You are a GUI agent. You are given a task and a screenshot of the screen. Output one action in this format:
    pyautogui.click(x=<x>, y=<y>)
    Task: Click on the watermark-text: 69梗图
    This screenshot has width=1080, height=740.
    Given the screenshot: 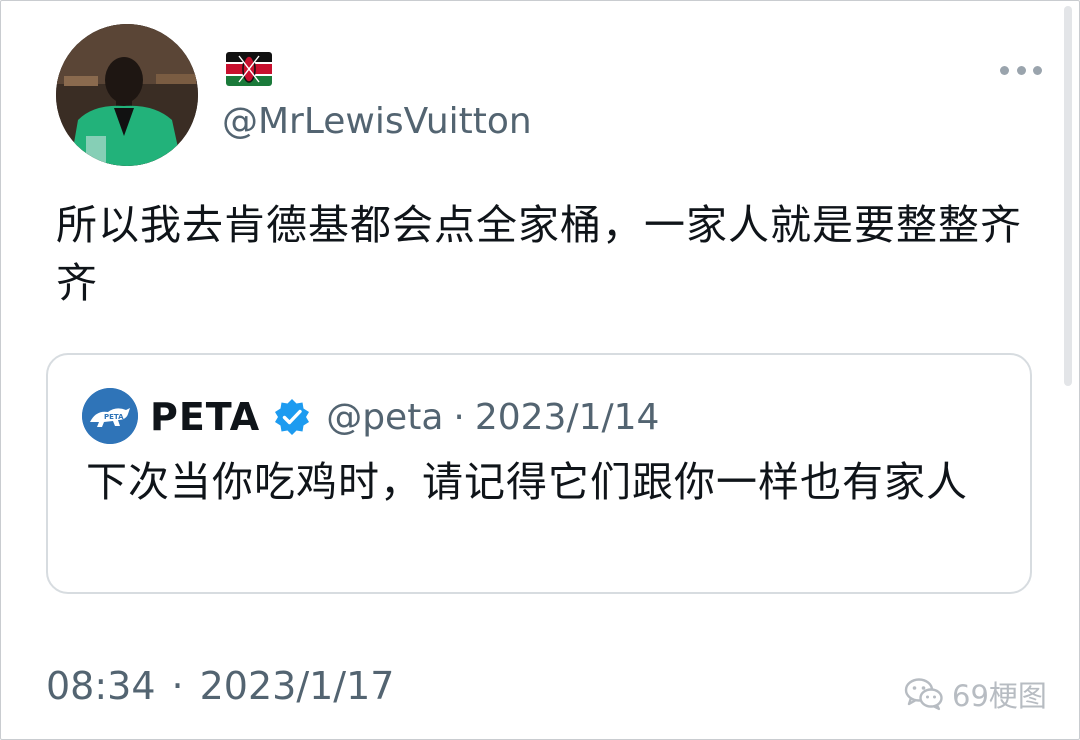 What is the action you would take?
    pyautogui.click(x=999, y=696)
    